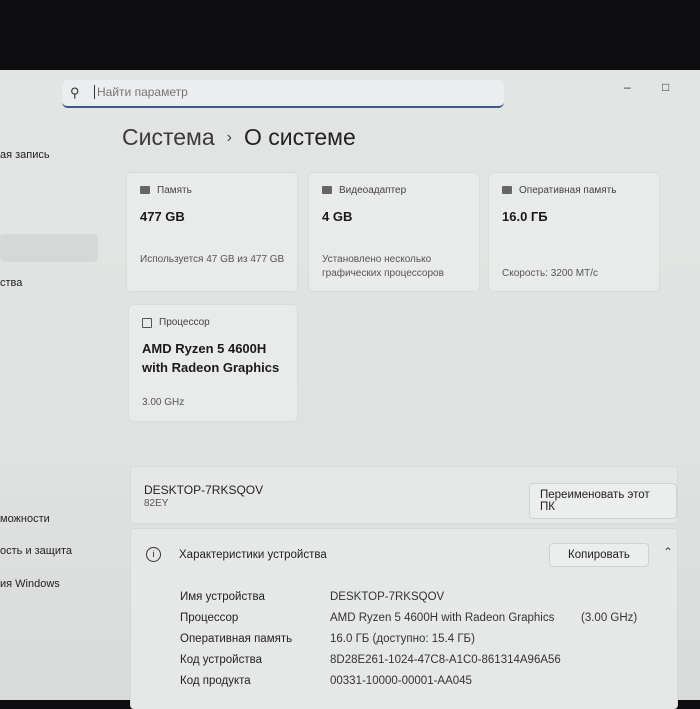 This screenshot has width=700, height=709. What do you see at coordinates (25, 519) in the screenshot?
I see `sidebar-item-accessibility: можности` at bounding box center [25, 519].